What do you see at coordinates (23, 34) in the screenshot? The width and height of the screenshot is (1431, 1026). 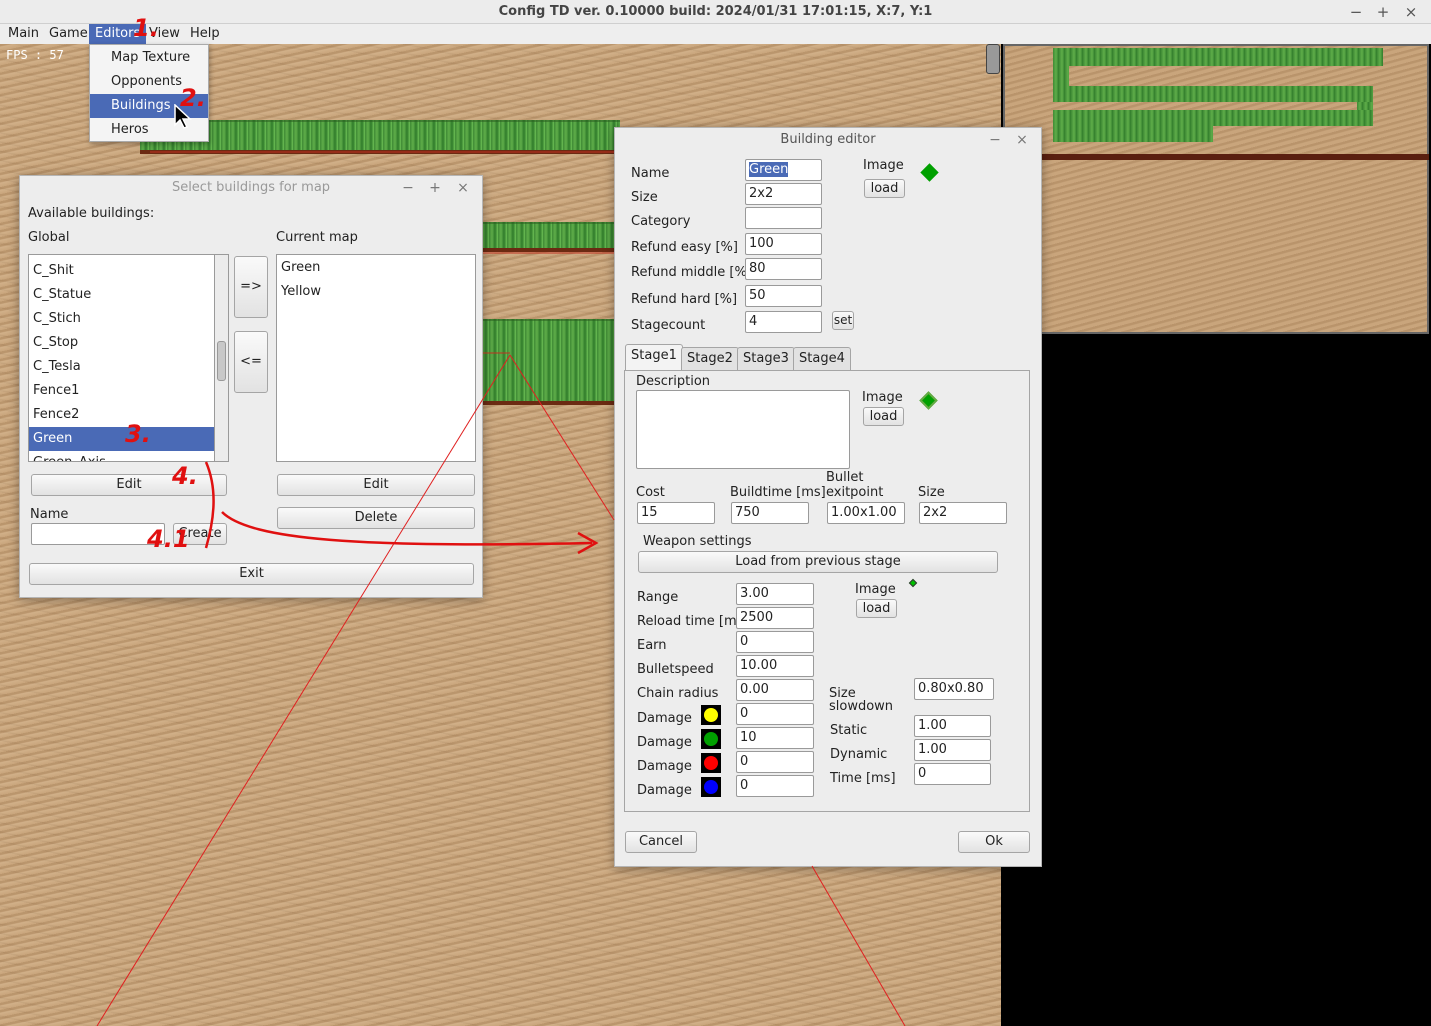 I see `menu-main: Main` at bounding box center [23, 34].